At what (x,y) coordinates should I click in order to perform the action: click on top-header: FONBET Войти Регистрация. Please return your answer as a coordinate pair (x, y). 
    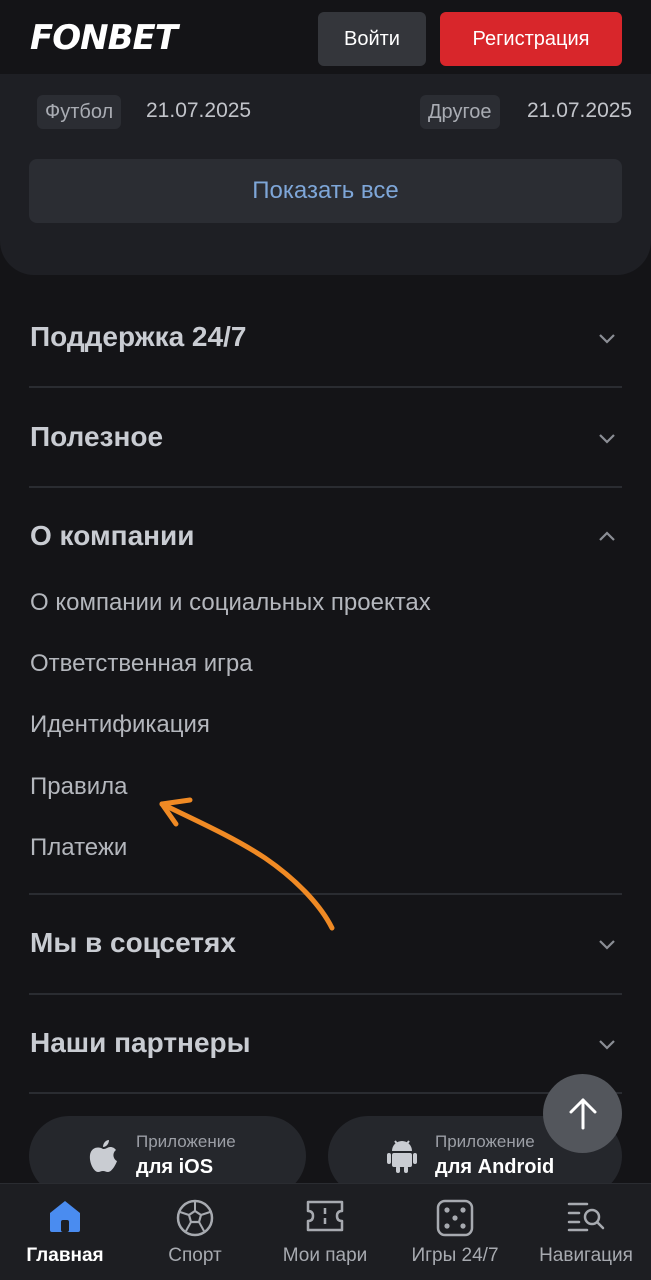
    Looking at the image, I should click on (325, 37).